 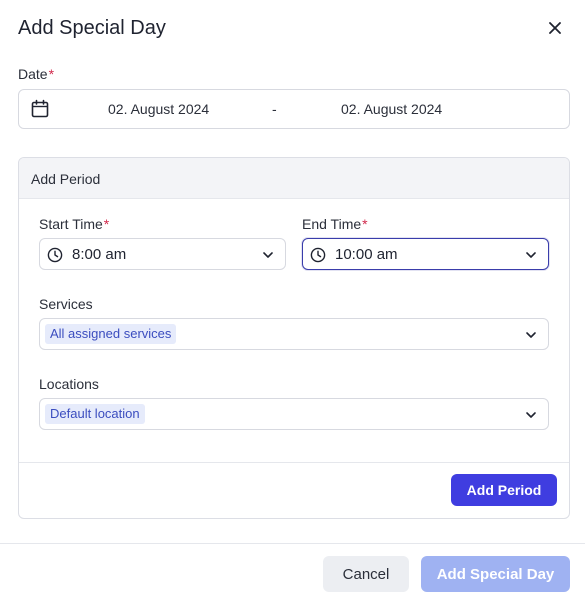 I want to click on end-time-select: 10:00 am, so click(x=425, y=254).